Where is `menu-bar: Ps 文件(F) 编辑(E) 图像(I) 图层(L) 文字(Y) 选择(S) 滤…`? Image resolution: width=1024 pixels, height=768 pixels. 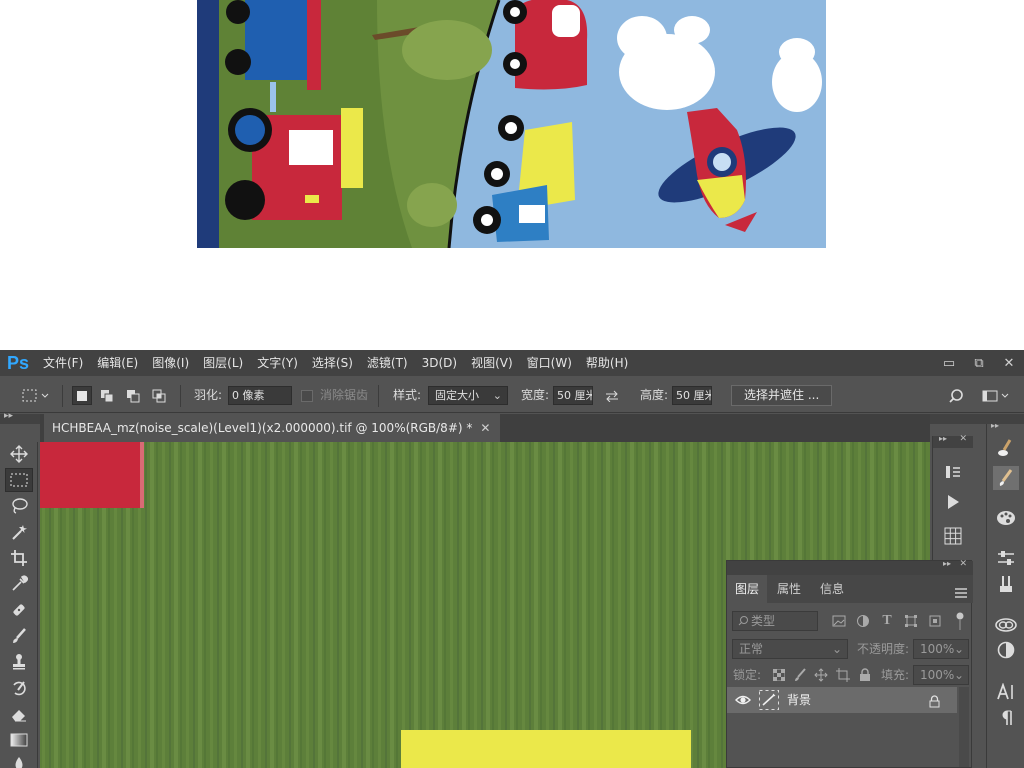
menu-bar: Ps 文件(F) 编辑(E) 图像(I) 图层(L) 文字(Y) 选择(S) 滤… is located at coordinates (512, 363).